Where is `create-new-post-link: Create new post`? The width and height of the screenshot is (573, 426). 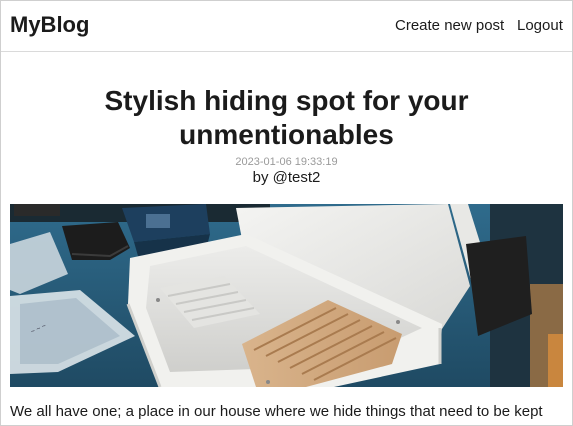
create-new-post-link: Create new post is located at coordinates (449, 25).